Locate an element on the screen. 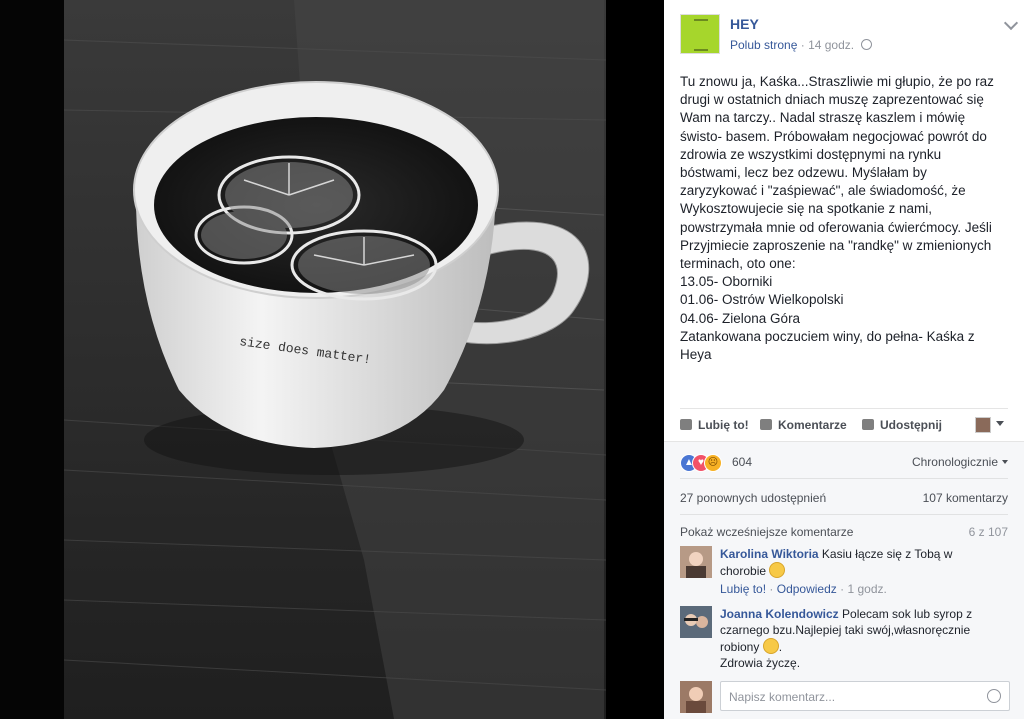 The image size is (1024, 719). logo-mark-top is located at coordinates (701, 20).